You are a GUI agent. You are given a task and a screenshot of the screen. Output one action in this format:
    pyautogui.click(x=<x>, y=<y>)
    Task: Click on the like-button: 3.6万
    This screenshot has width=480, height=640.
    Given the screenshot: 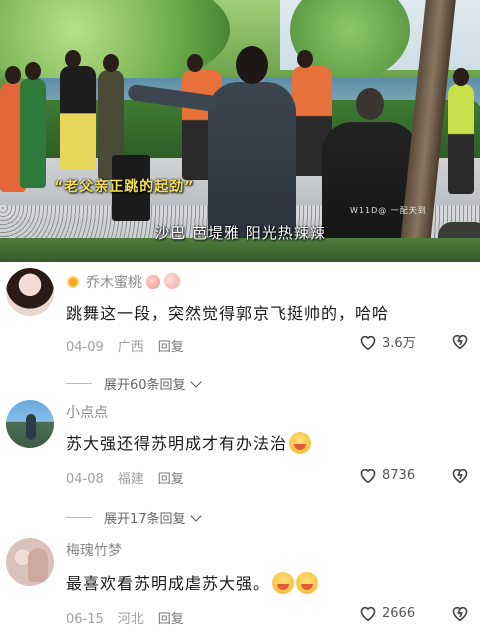 What is the action you would take?
    pyautogui.click(x=387, y=341)
    